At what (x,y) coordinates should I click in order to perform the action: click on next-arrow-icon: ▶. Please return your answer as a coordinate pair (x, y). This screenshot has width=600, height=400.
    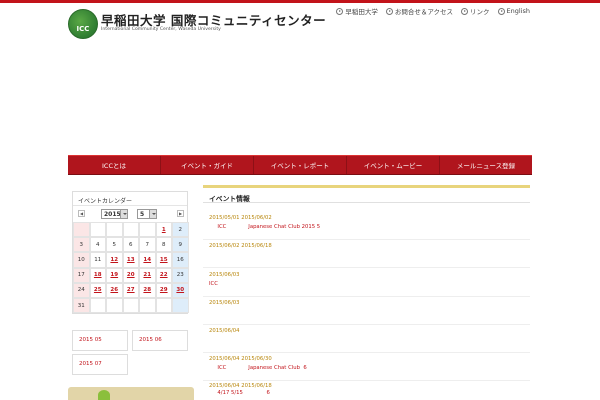
    Looking at the image, I should click on (180, 213).